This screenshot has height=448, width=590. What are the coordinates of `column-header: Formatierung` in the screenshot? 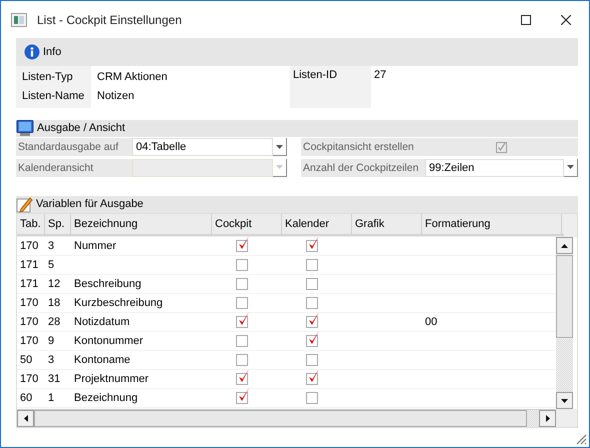 It's located at (492, 224).